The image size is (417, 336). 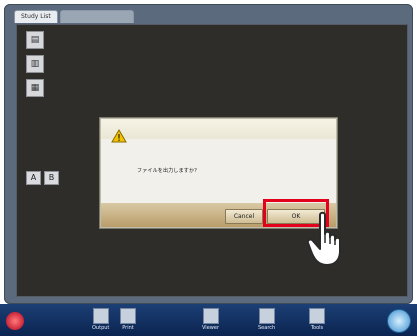 I want to click on tab-study-list: Study List, so click(x=36, y=16).